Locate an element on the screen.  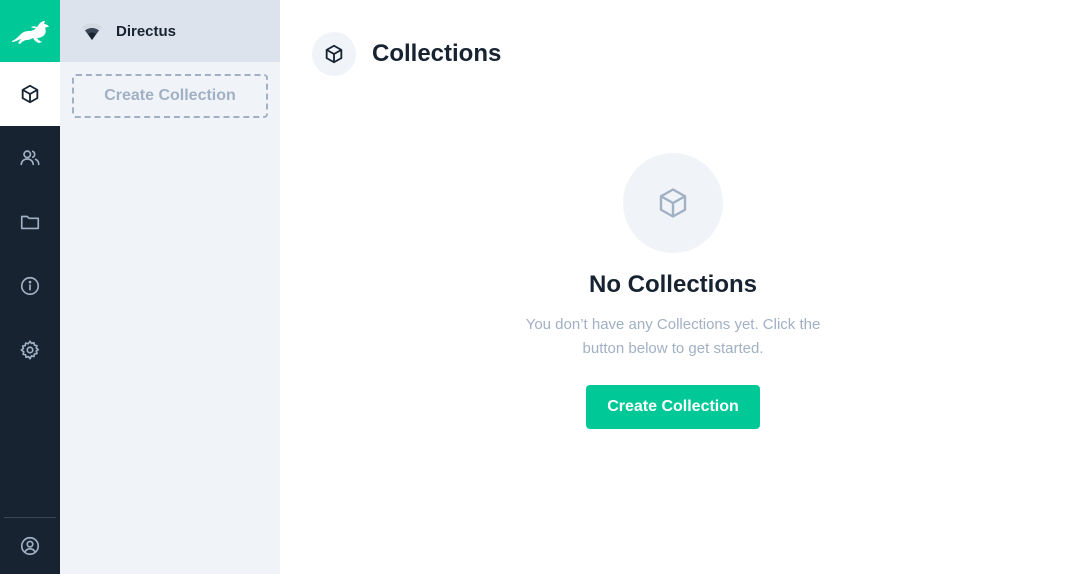
module-info is located at coordinates (30, 286).